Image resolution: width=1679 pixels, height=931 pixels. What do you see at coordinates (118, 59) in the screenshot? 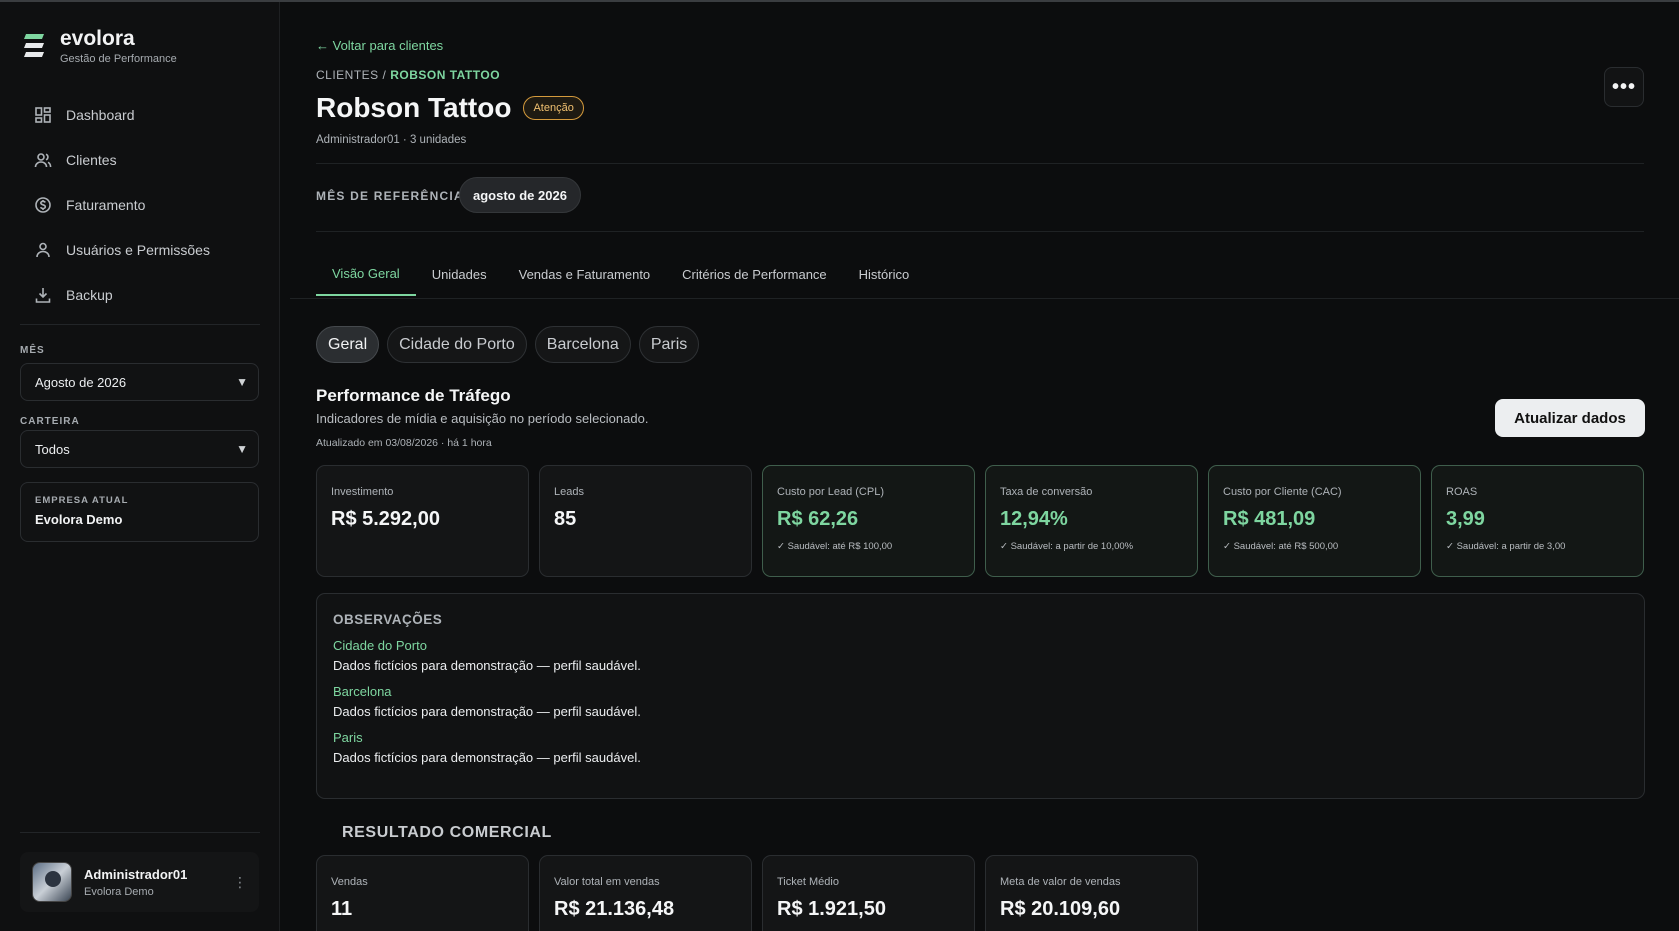
I see `brand-subtitle: Gestão de Performance` at bounding box center [118, 59].